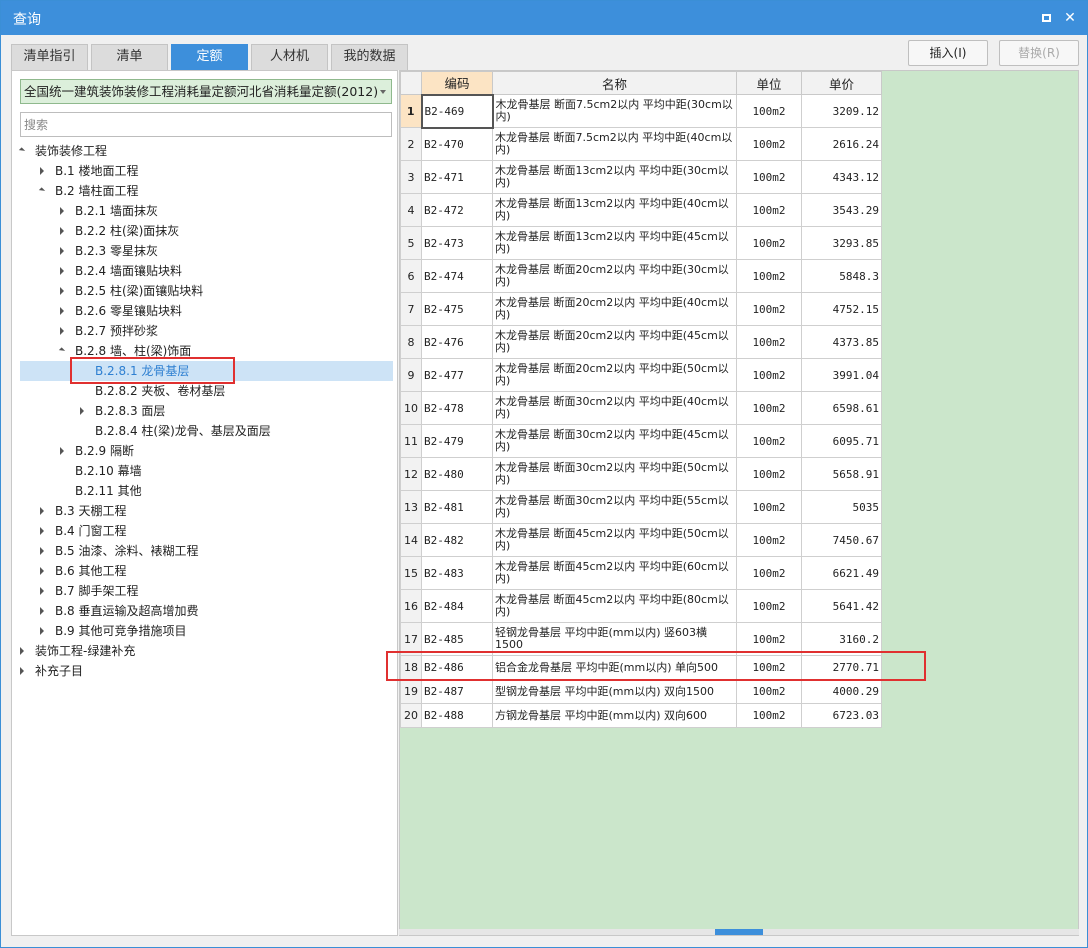 This screenshot has width=1088, height=948. What do you see at coordinates (206, 124) in the screenshot?
I see `search-input` at bounding box center [206, 124].